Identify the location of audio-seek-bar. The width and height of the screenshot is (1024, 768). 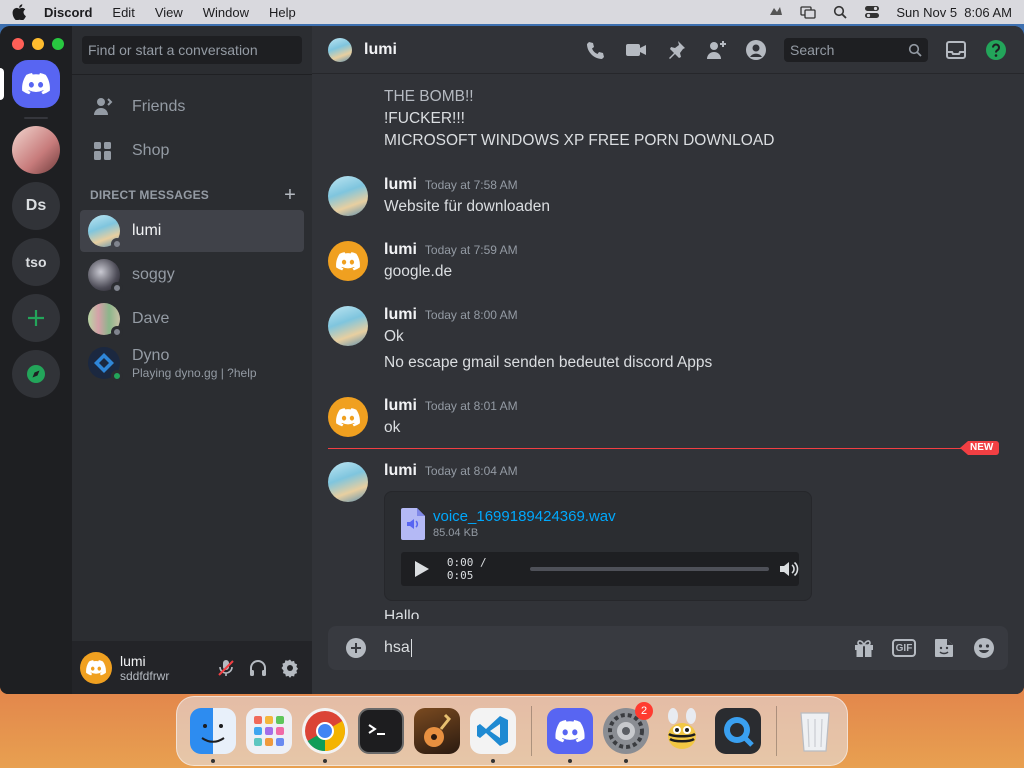
(649, 569).